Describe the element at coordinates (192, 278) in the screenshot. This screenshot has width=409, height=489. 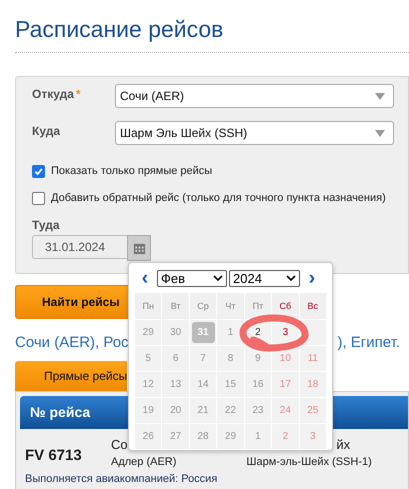
I see `month-dropdown: Фев` at that location.